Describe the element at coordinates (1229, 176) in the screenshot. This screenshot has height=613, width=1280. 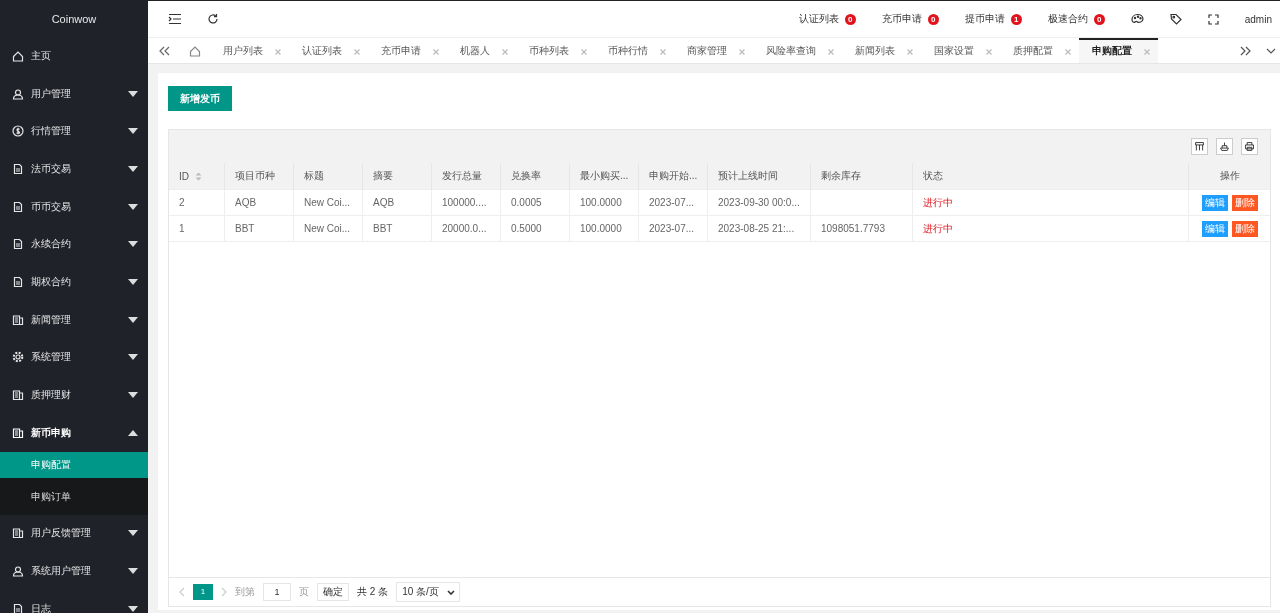
I see `column-header: 操作` at that location.